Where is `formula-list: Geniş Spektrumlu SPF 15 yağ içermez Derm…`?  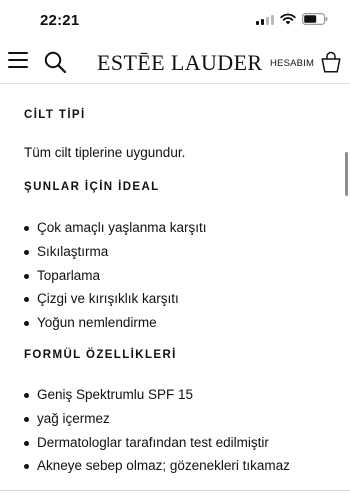 formula-list: Geniş Spektrumlu SPF 15 yağ içermez Derm… is located at coordinates (157, 430).